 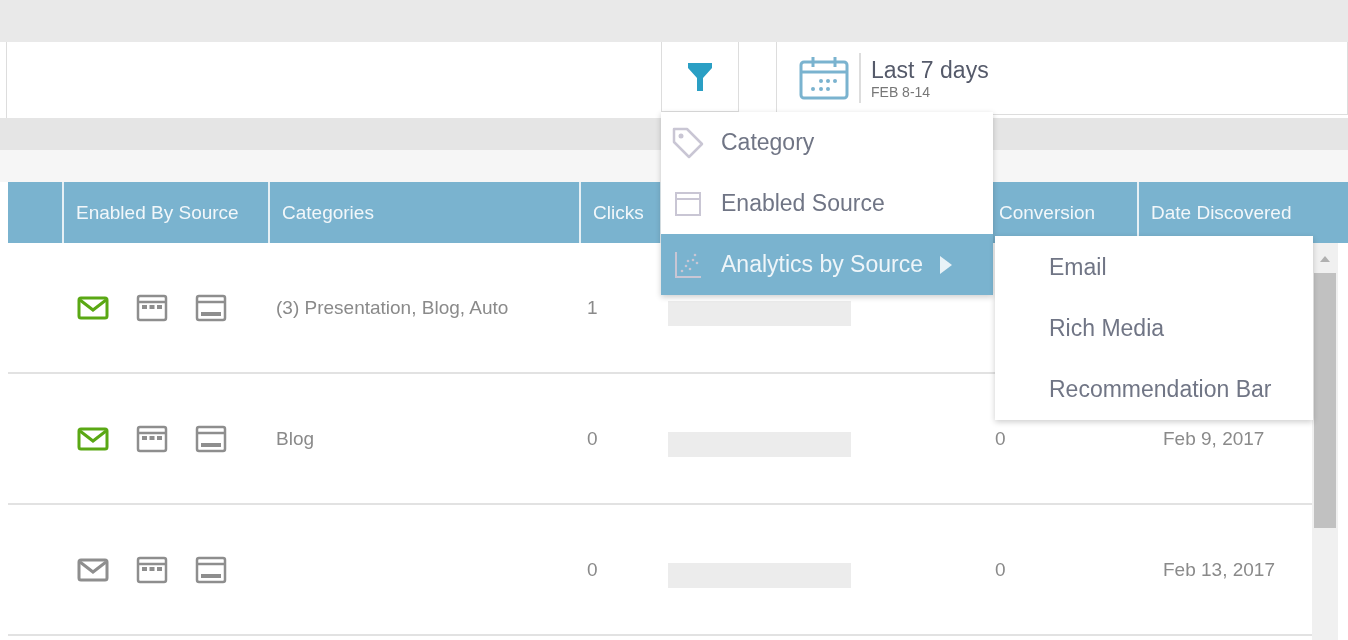 I want to click on column-header: Clicks, so click(x=618, y=212).